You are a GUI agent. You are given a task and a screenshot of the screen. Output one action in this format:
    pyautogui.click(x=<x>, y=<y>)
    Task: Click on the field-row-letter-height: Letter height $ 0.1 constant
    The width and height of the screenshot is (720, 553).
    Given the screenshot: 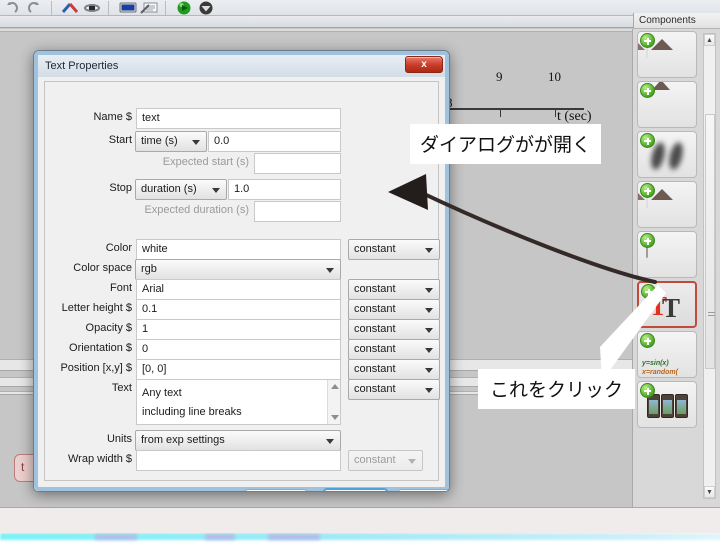 What is the action you would take?
    pyautogui.click(x=242, y=309)
    